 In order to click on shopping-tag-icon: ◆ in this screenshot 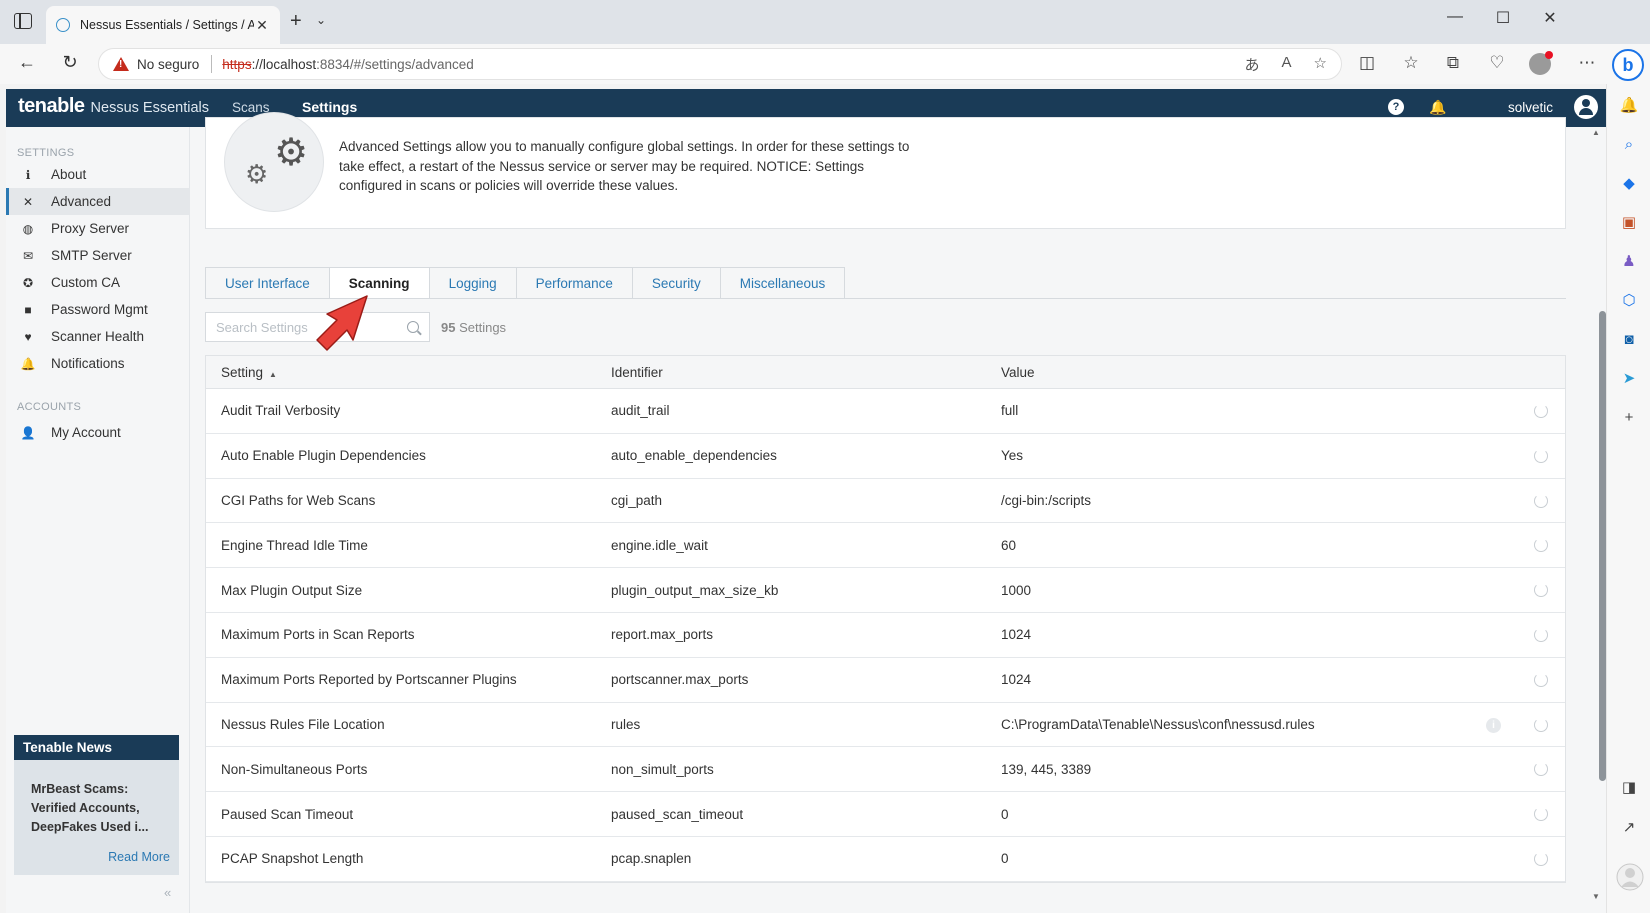, I will do `click(1629, 184)`.